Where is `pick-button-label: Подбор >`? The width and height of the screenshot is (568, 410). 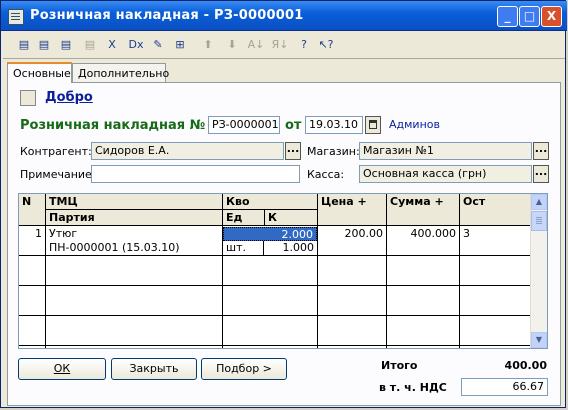 pick-button-label: Подбор > is located at coordinates (244, 368).